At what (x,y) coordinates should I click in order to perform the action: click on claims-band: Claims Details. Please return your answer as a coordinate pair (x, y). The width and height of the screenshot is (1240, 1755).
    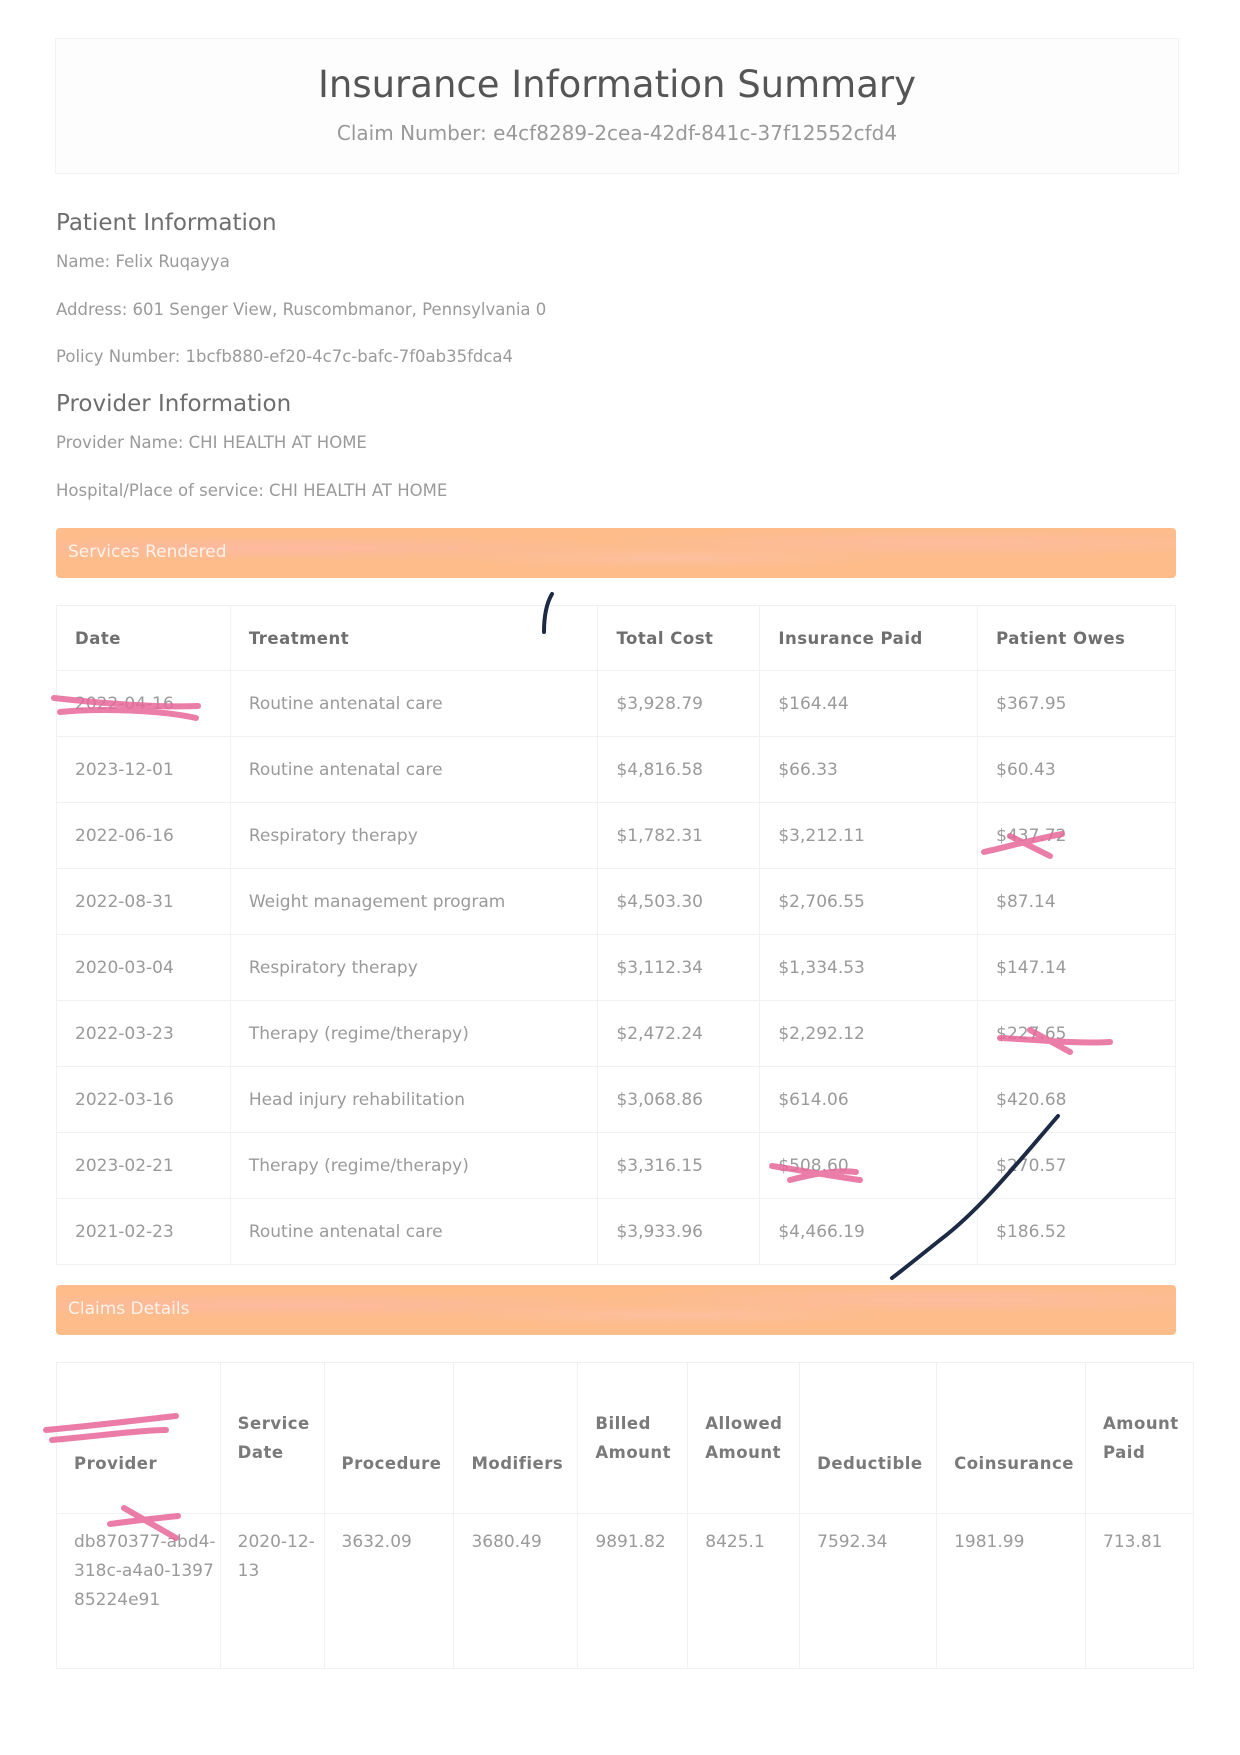
    Looking at the image, I should click on (616, 1310).